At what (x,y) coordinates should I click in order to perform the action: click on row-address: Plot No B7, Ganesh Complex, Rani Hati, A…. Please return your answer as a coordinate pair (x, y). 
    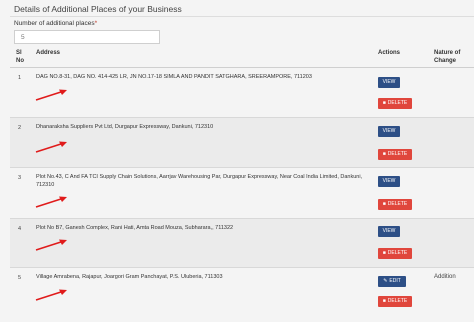
    Looking at the image, I should click on (135, 228).